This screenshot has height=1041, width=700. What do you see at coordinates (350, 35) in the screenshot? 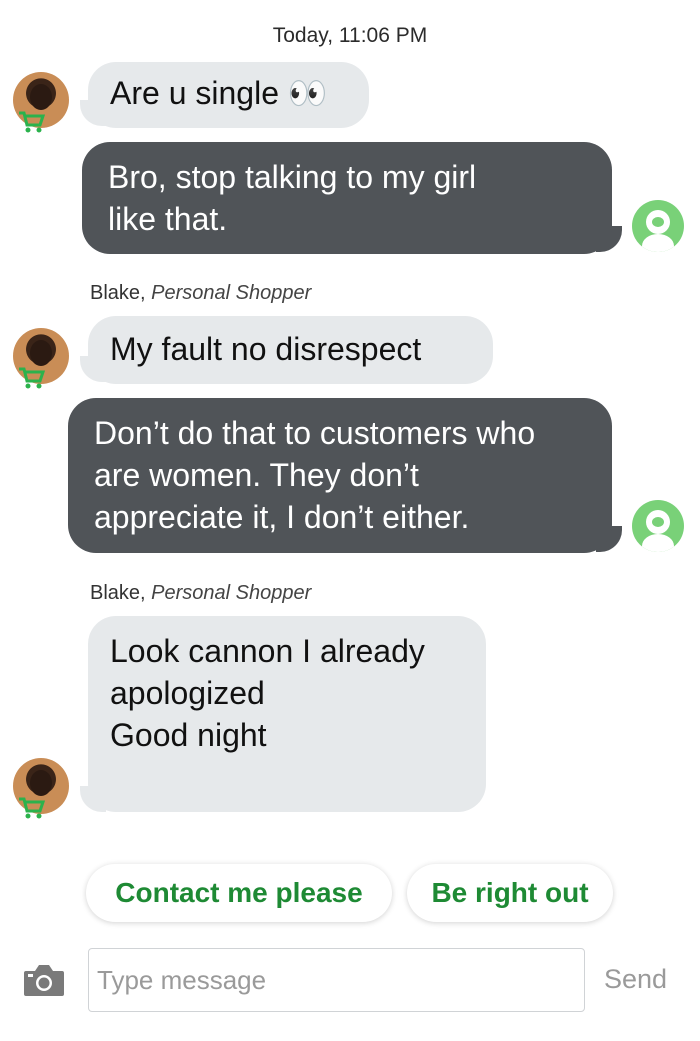
I see `conversation-timestamp: Today, 11:06 PM` at bounding box center [350, 35].